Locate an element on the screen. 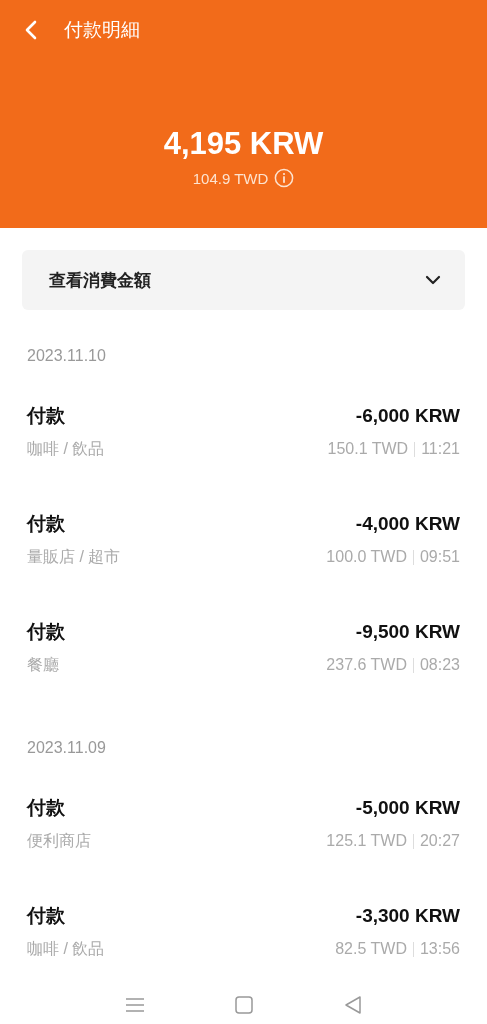 Image resolution: width=487 pixels, height=1024 pixels. page-title: 付款明細 is located at coordinates (102, 30).